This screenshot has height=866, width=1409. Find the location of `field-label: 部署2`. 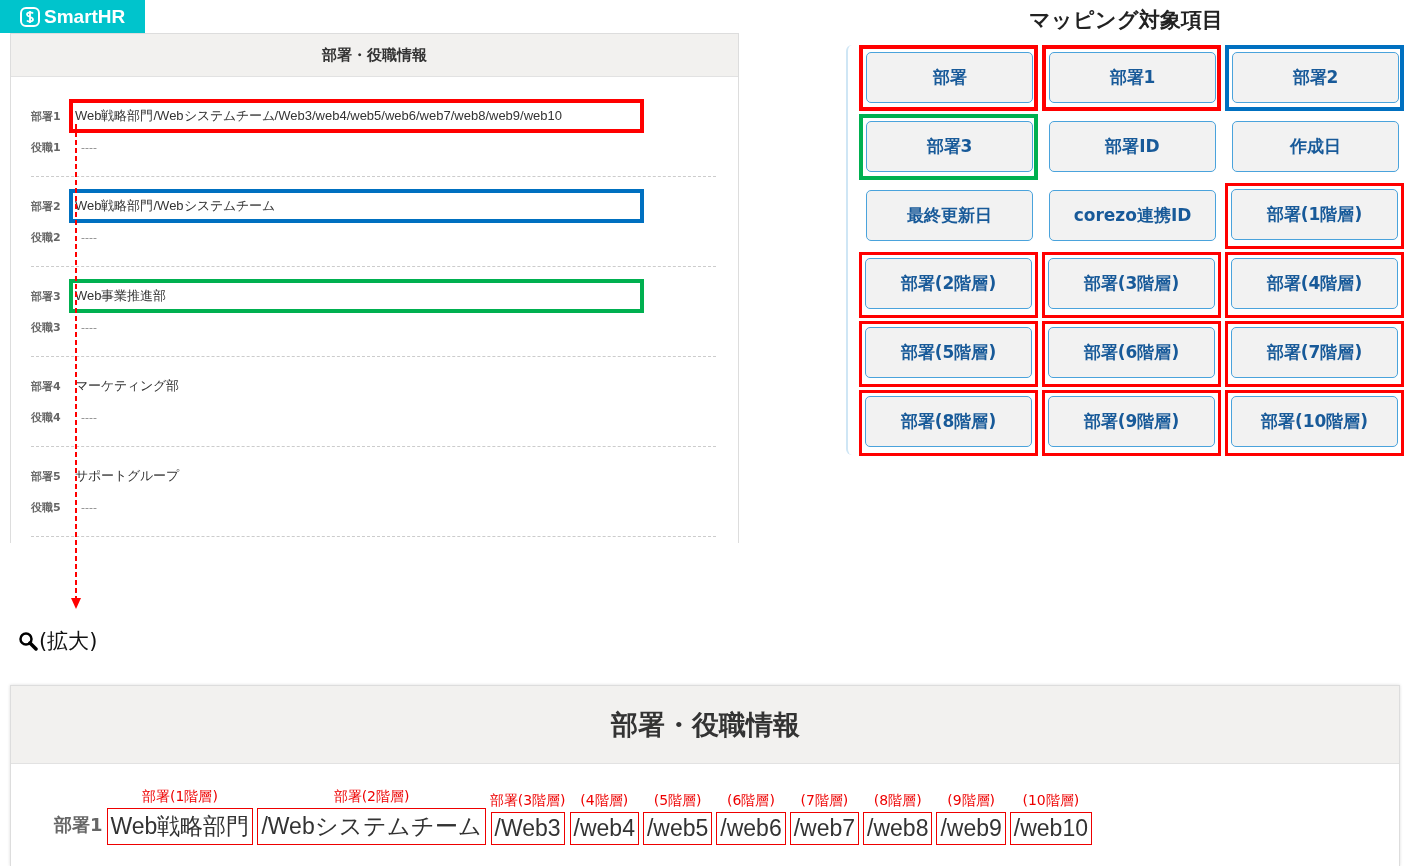

field-label: 部署2 is located at coordinates (46, 206).